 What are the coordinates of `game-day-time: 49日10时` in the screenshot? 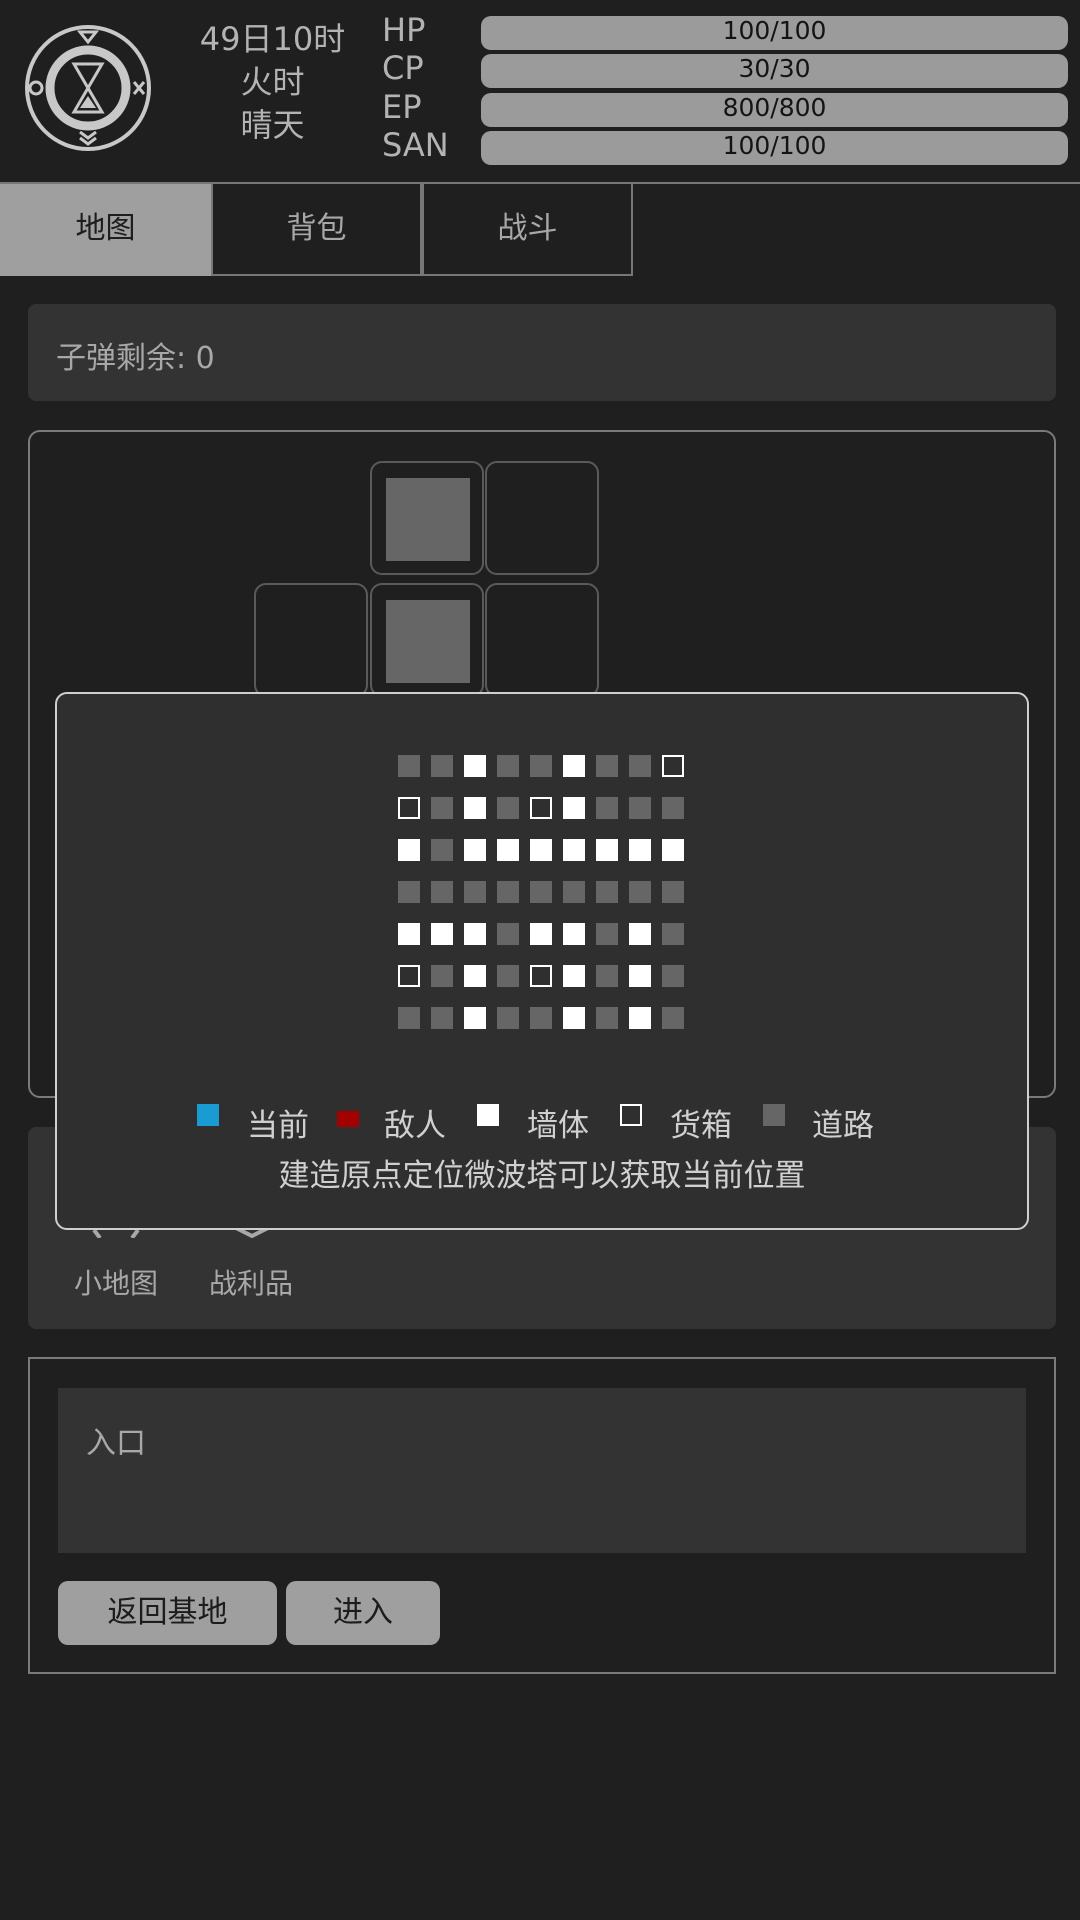 It's located at (272, 39).